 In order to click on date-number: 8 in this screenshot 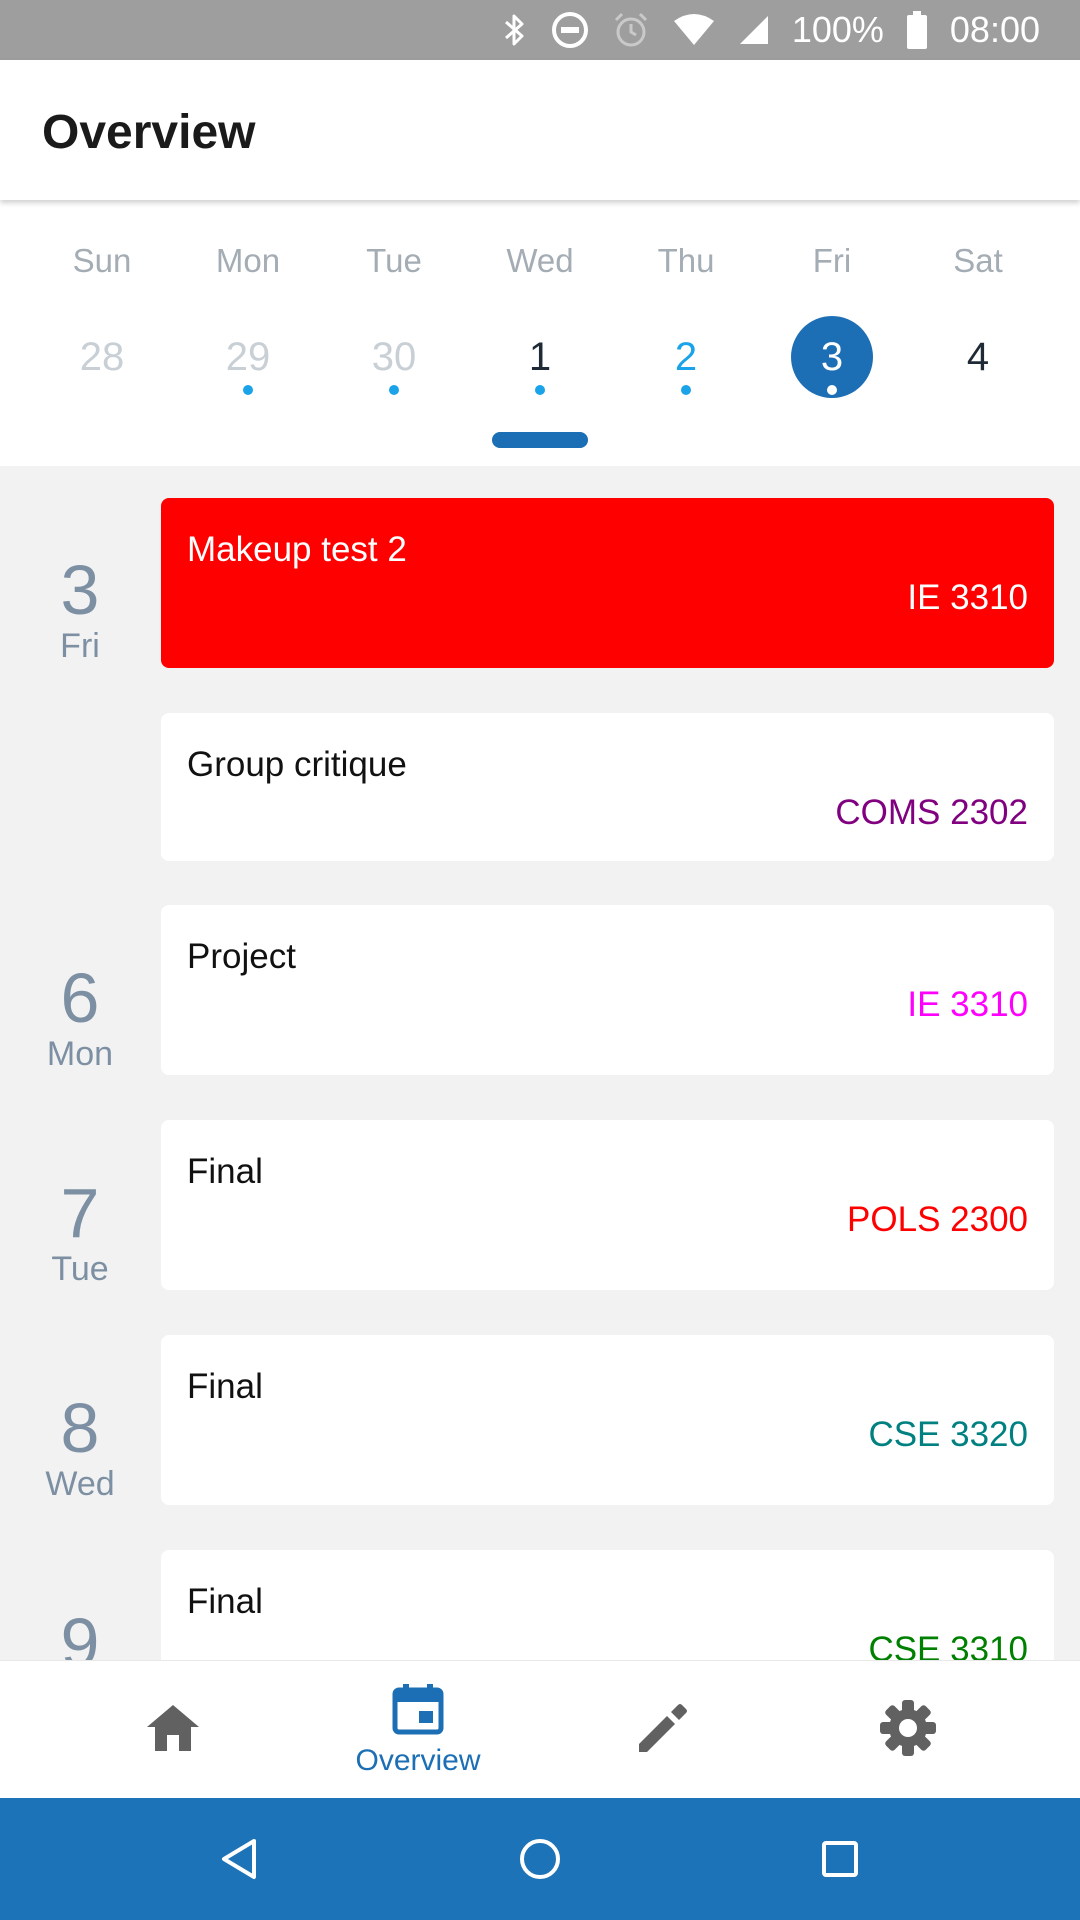, I will do `click(80, 1428)`.